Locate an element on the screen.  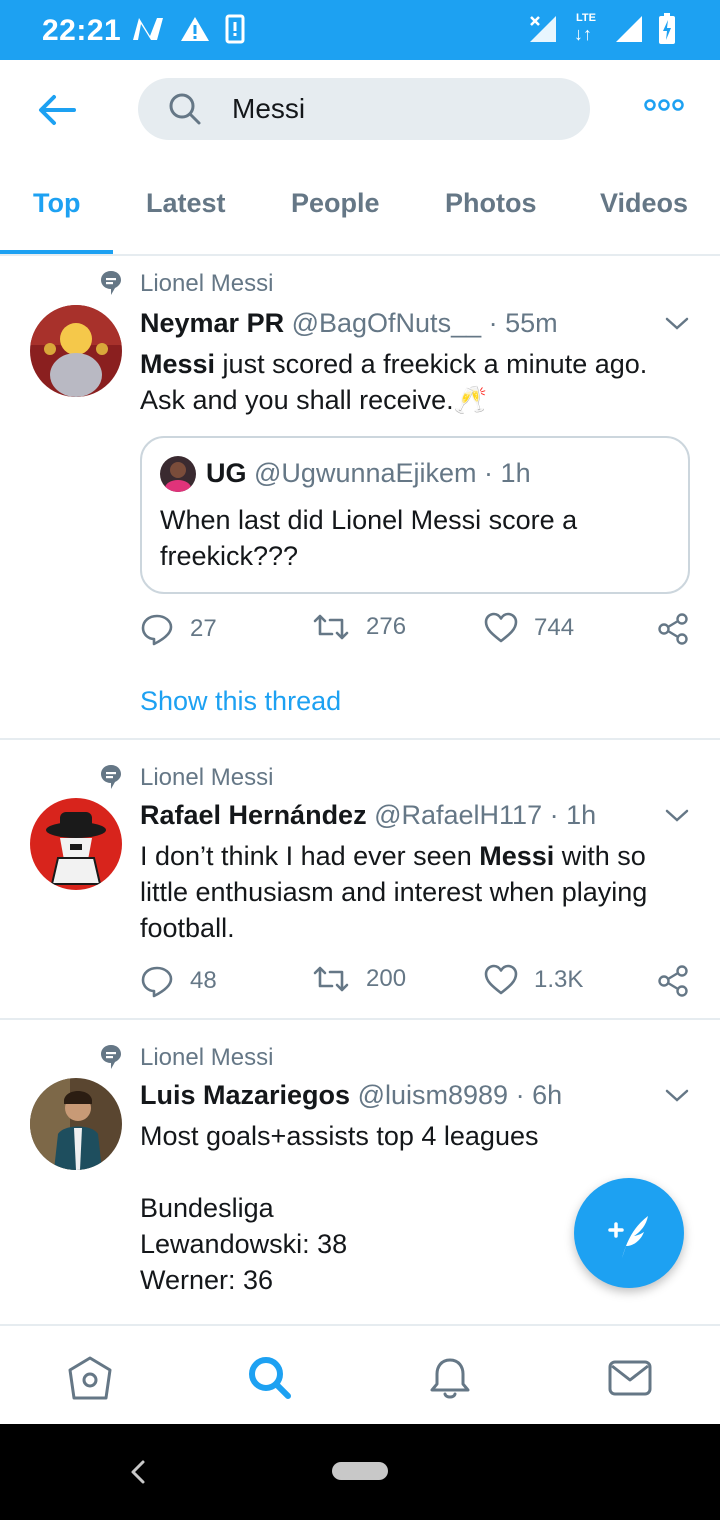
system-back-icon is located at coordinates (138, 1472).